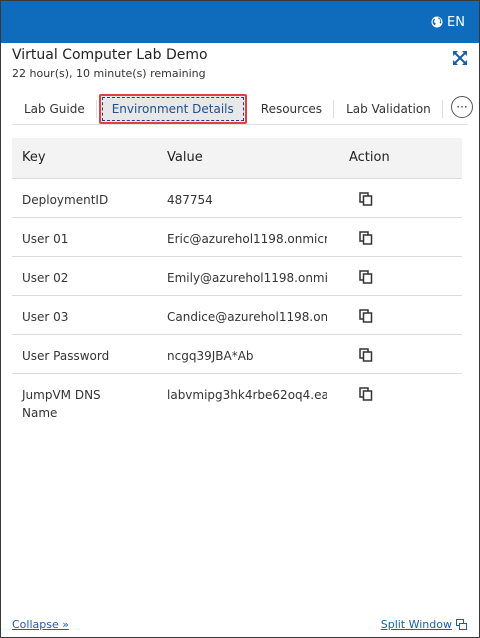 This screenshot has width=480, height=638. I want to click on split-window-link: Split Window, so click(424, 624).